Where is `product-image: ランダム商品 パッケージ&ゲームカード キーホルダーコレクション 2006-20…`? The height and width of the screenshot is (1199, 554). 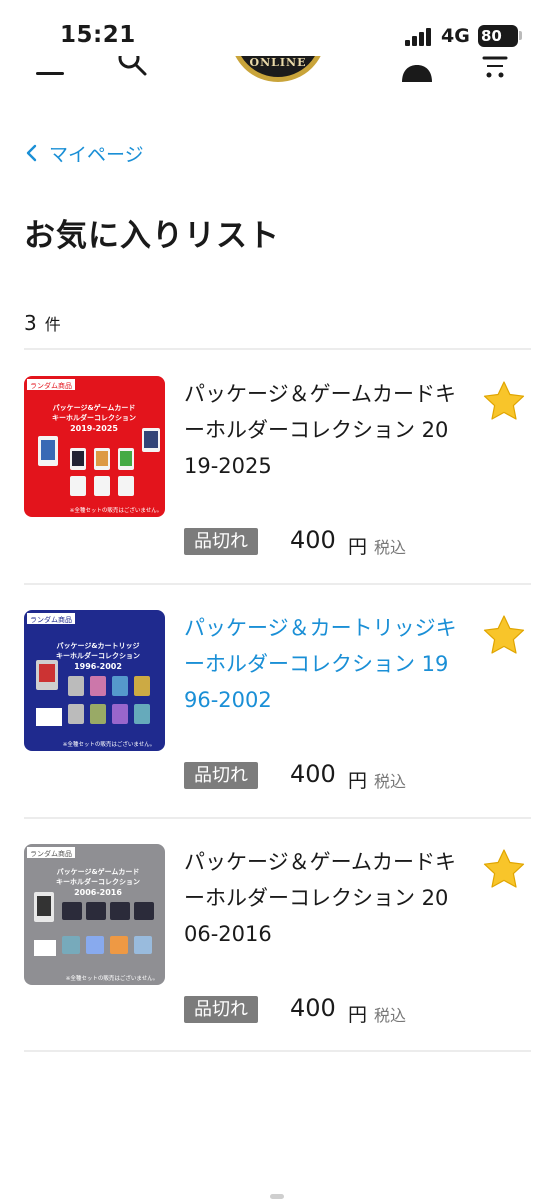
product-image: ランダム商品 パッケージ&ゲームカード キーホルダーコレクション 2006-20… is located at coordinates (94, 914).